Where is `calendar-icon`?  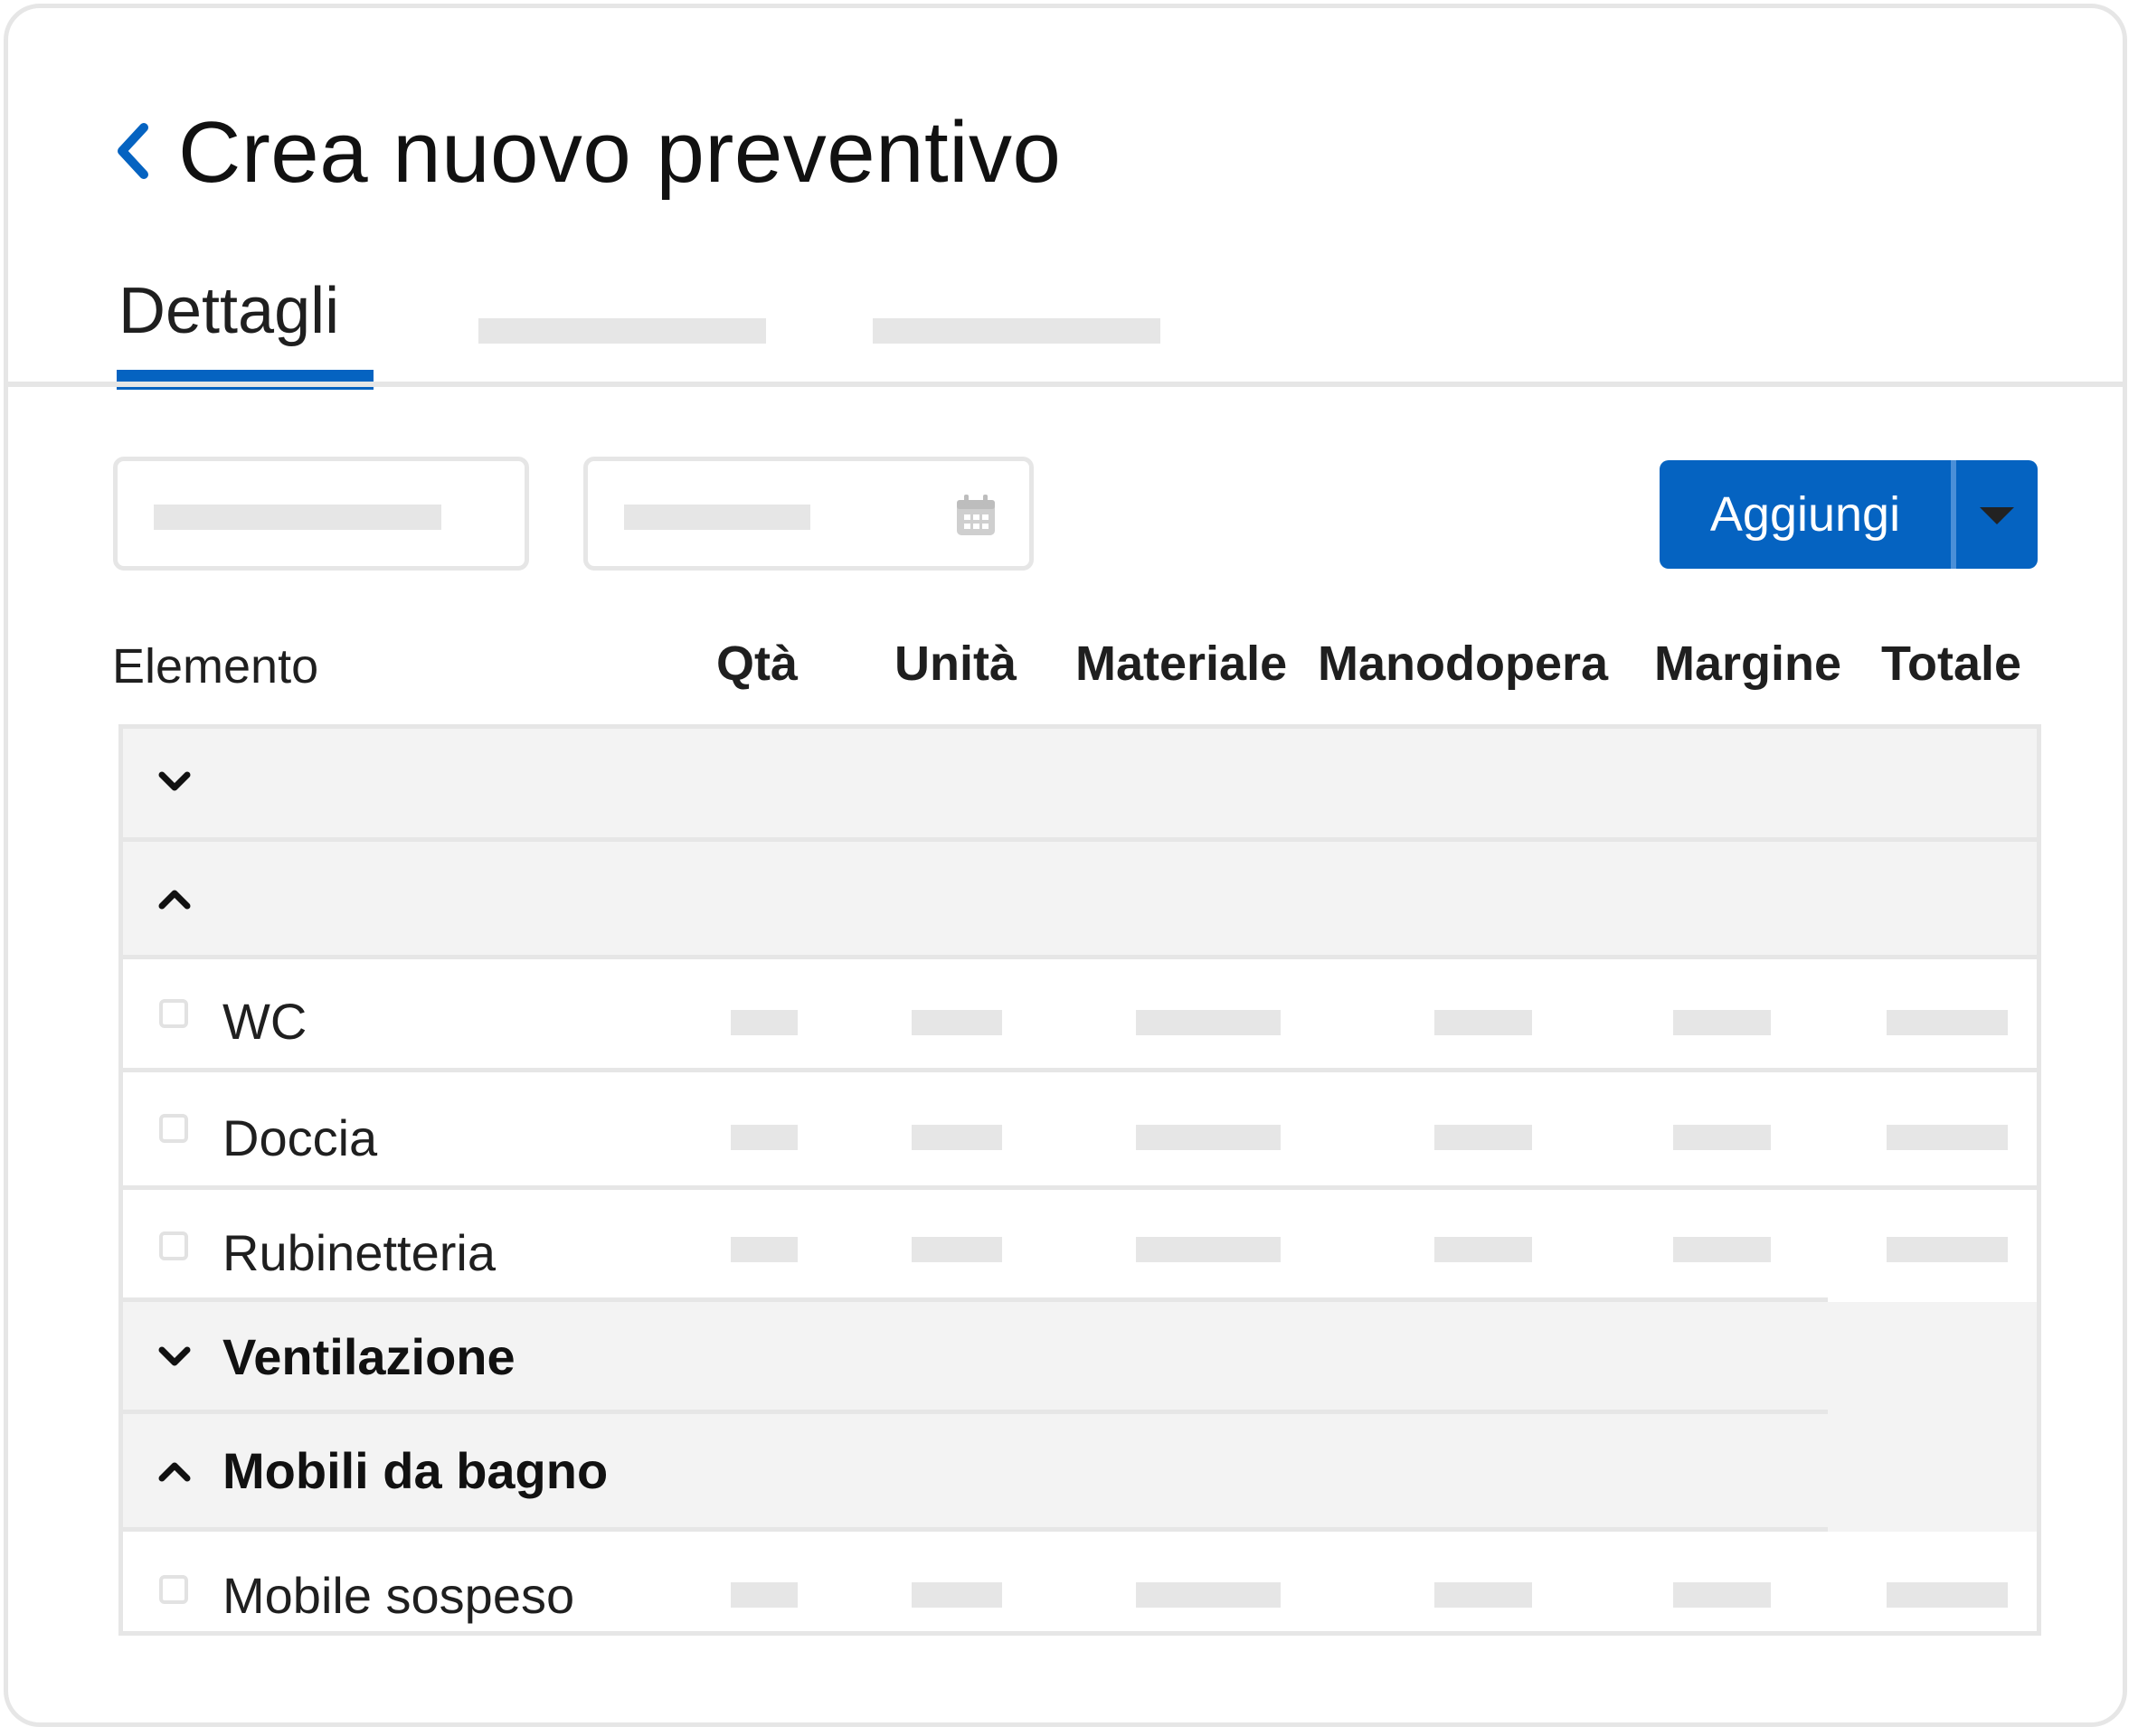 calendar-icon is located at coordinates (976, 515).